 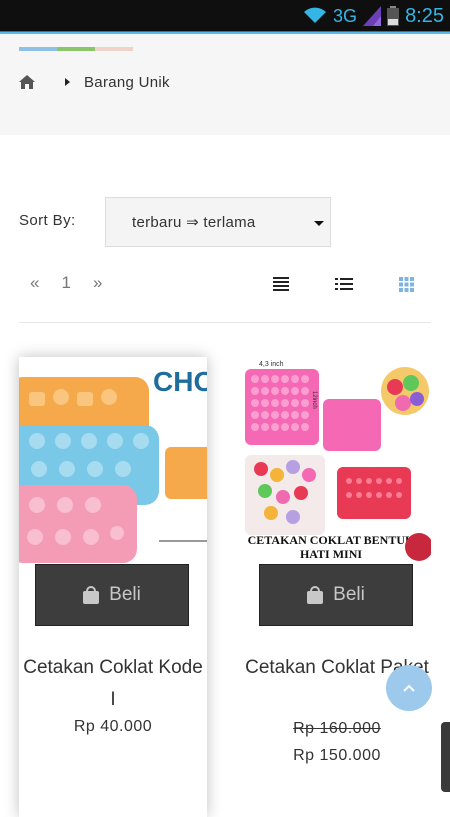 I want to click on align-justify-icon, so click(x=281, y=284).